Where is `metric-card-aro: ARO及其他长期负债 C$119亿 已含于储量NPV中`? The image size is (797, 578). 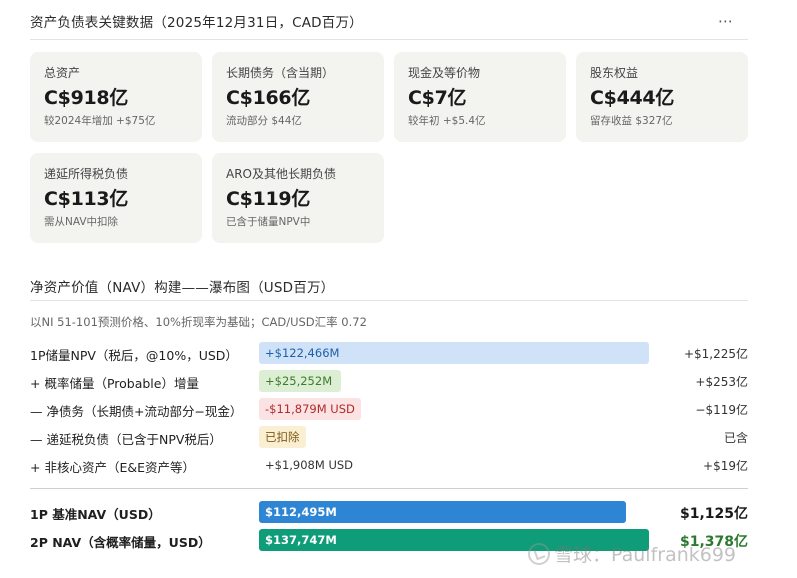
metric-card-aro: ARO及其他长期负债 C$119亿 已含于储量NPV中 is located at coordinates (298, 198).